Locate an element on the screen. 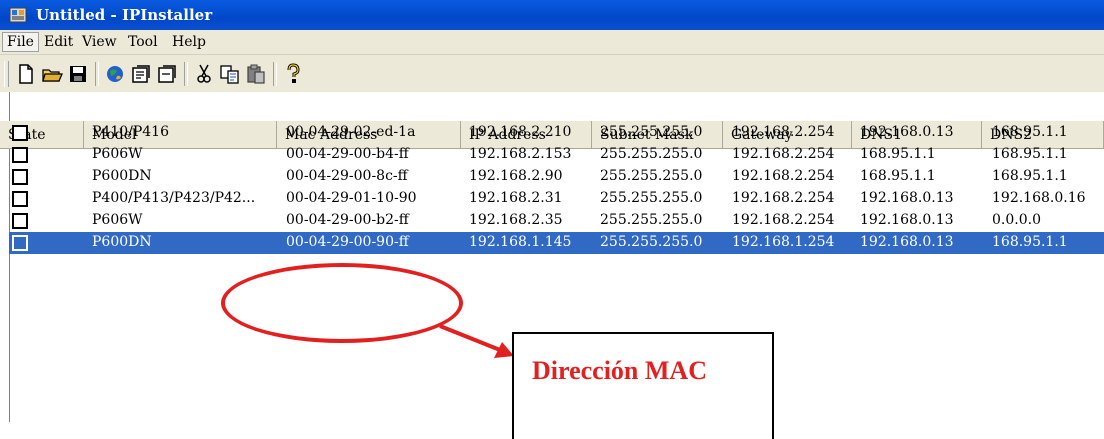 This screenshot has height=439, width=1104. mac-highlight-ellipse is located at coordinates (342, 303).